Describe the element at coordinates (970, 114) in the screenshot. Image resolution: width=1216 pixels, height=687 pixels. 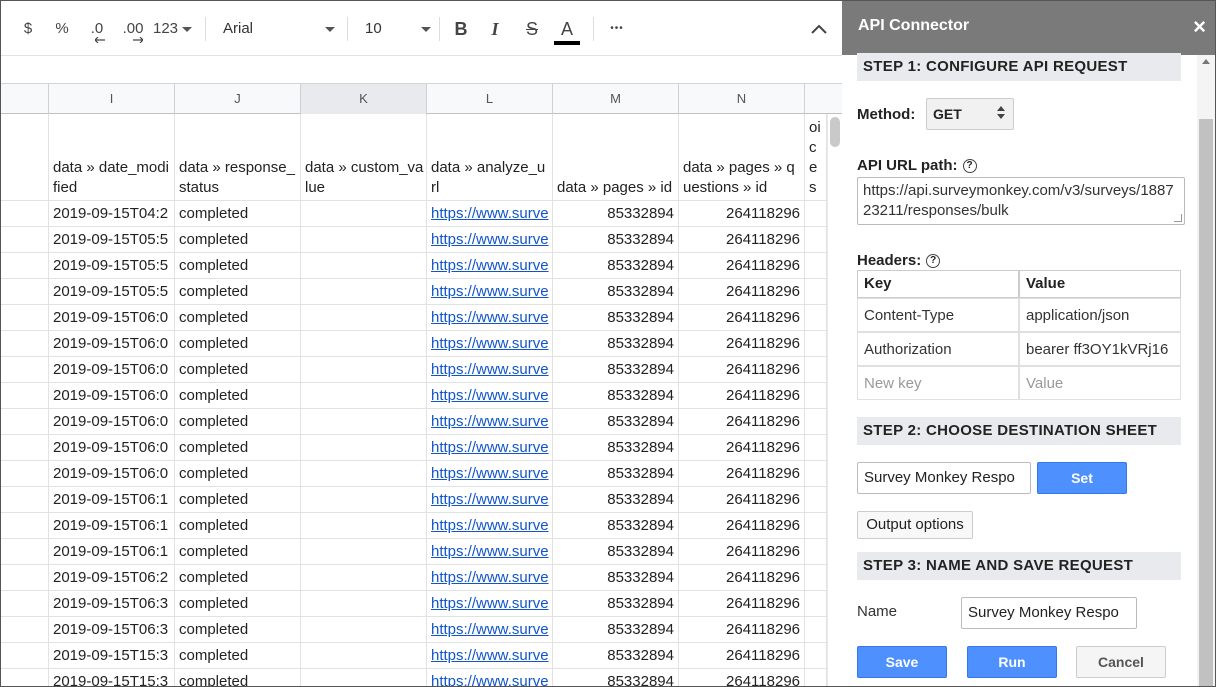
I see `method-select: GET` at that location.